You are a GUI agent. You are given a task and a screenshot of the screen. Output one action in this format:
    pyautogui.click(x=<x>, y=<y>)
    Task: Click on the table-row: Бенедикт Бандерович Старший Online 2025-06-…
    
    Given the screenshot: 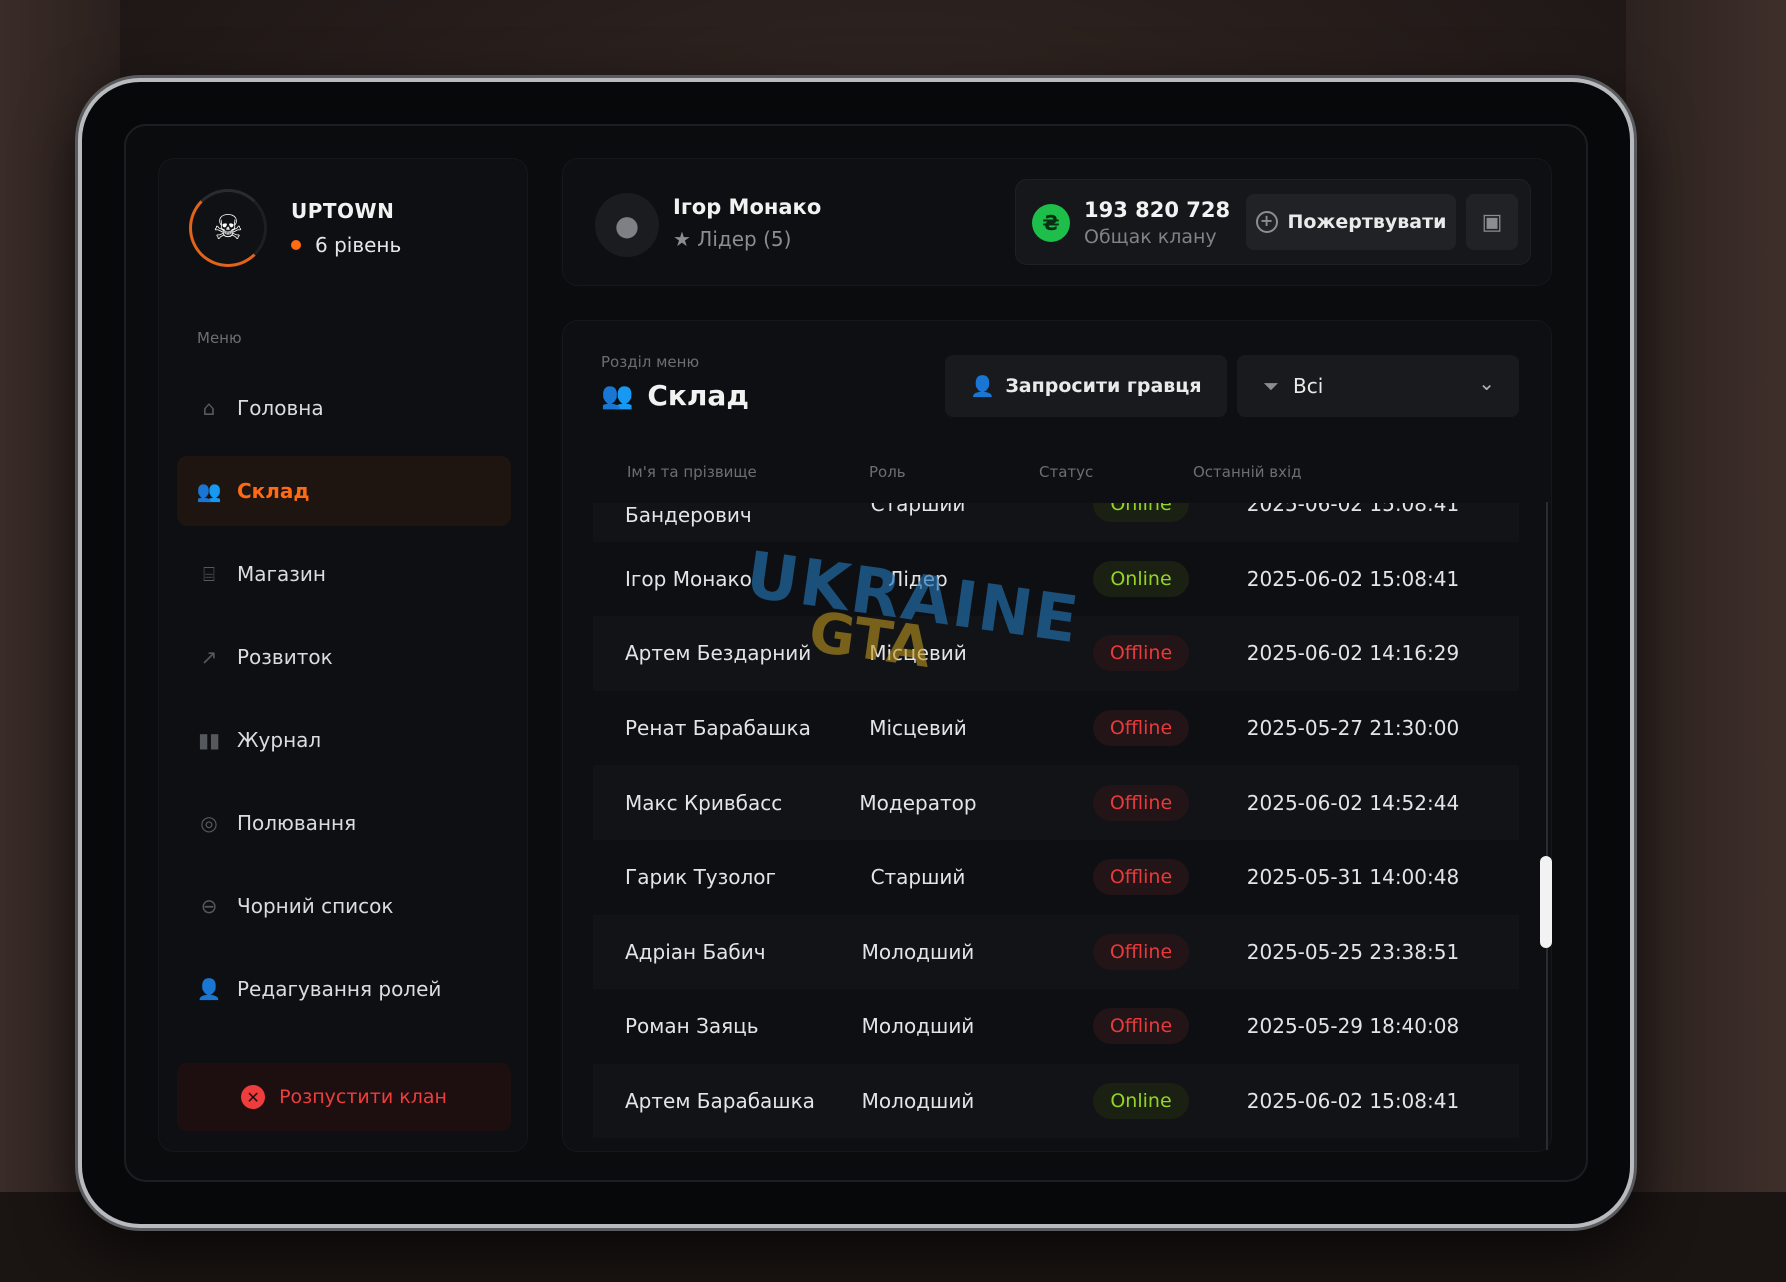 What is the action you would take?
    pyautogui.click(x=1056, y=522)
    